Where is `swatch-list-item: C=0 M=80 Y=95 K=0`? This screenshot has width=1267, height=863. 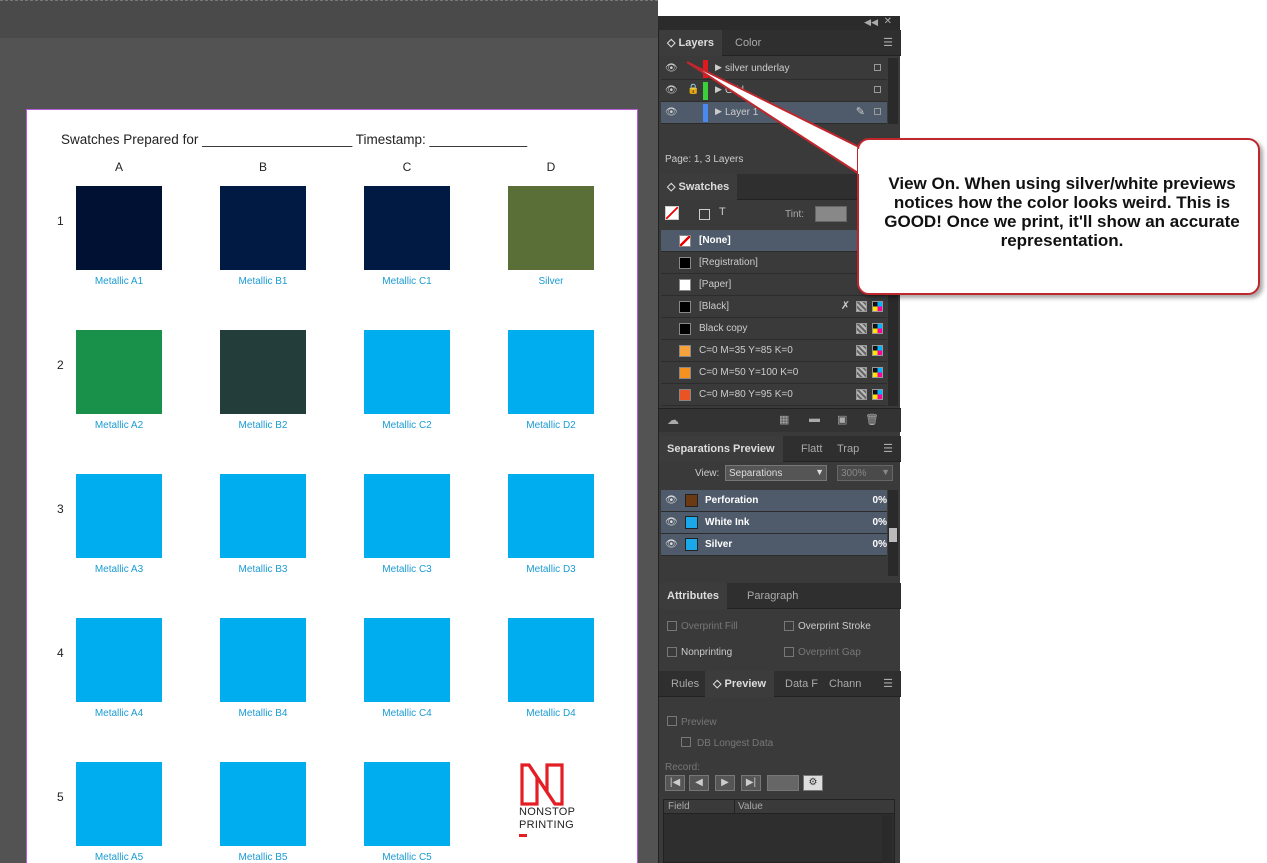 swatch-list-item: C=0 M=80 Y=95 K=0 is located at coordinates (774, 395).